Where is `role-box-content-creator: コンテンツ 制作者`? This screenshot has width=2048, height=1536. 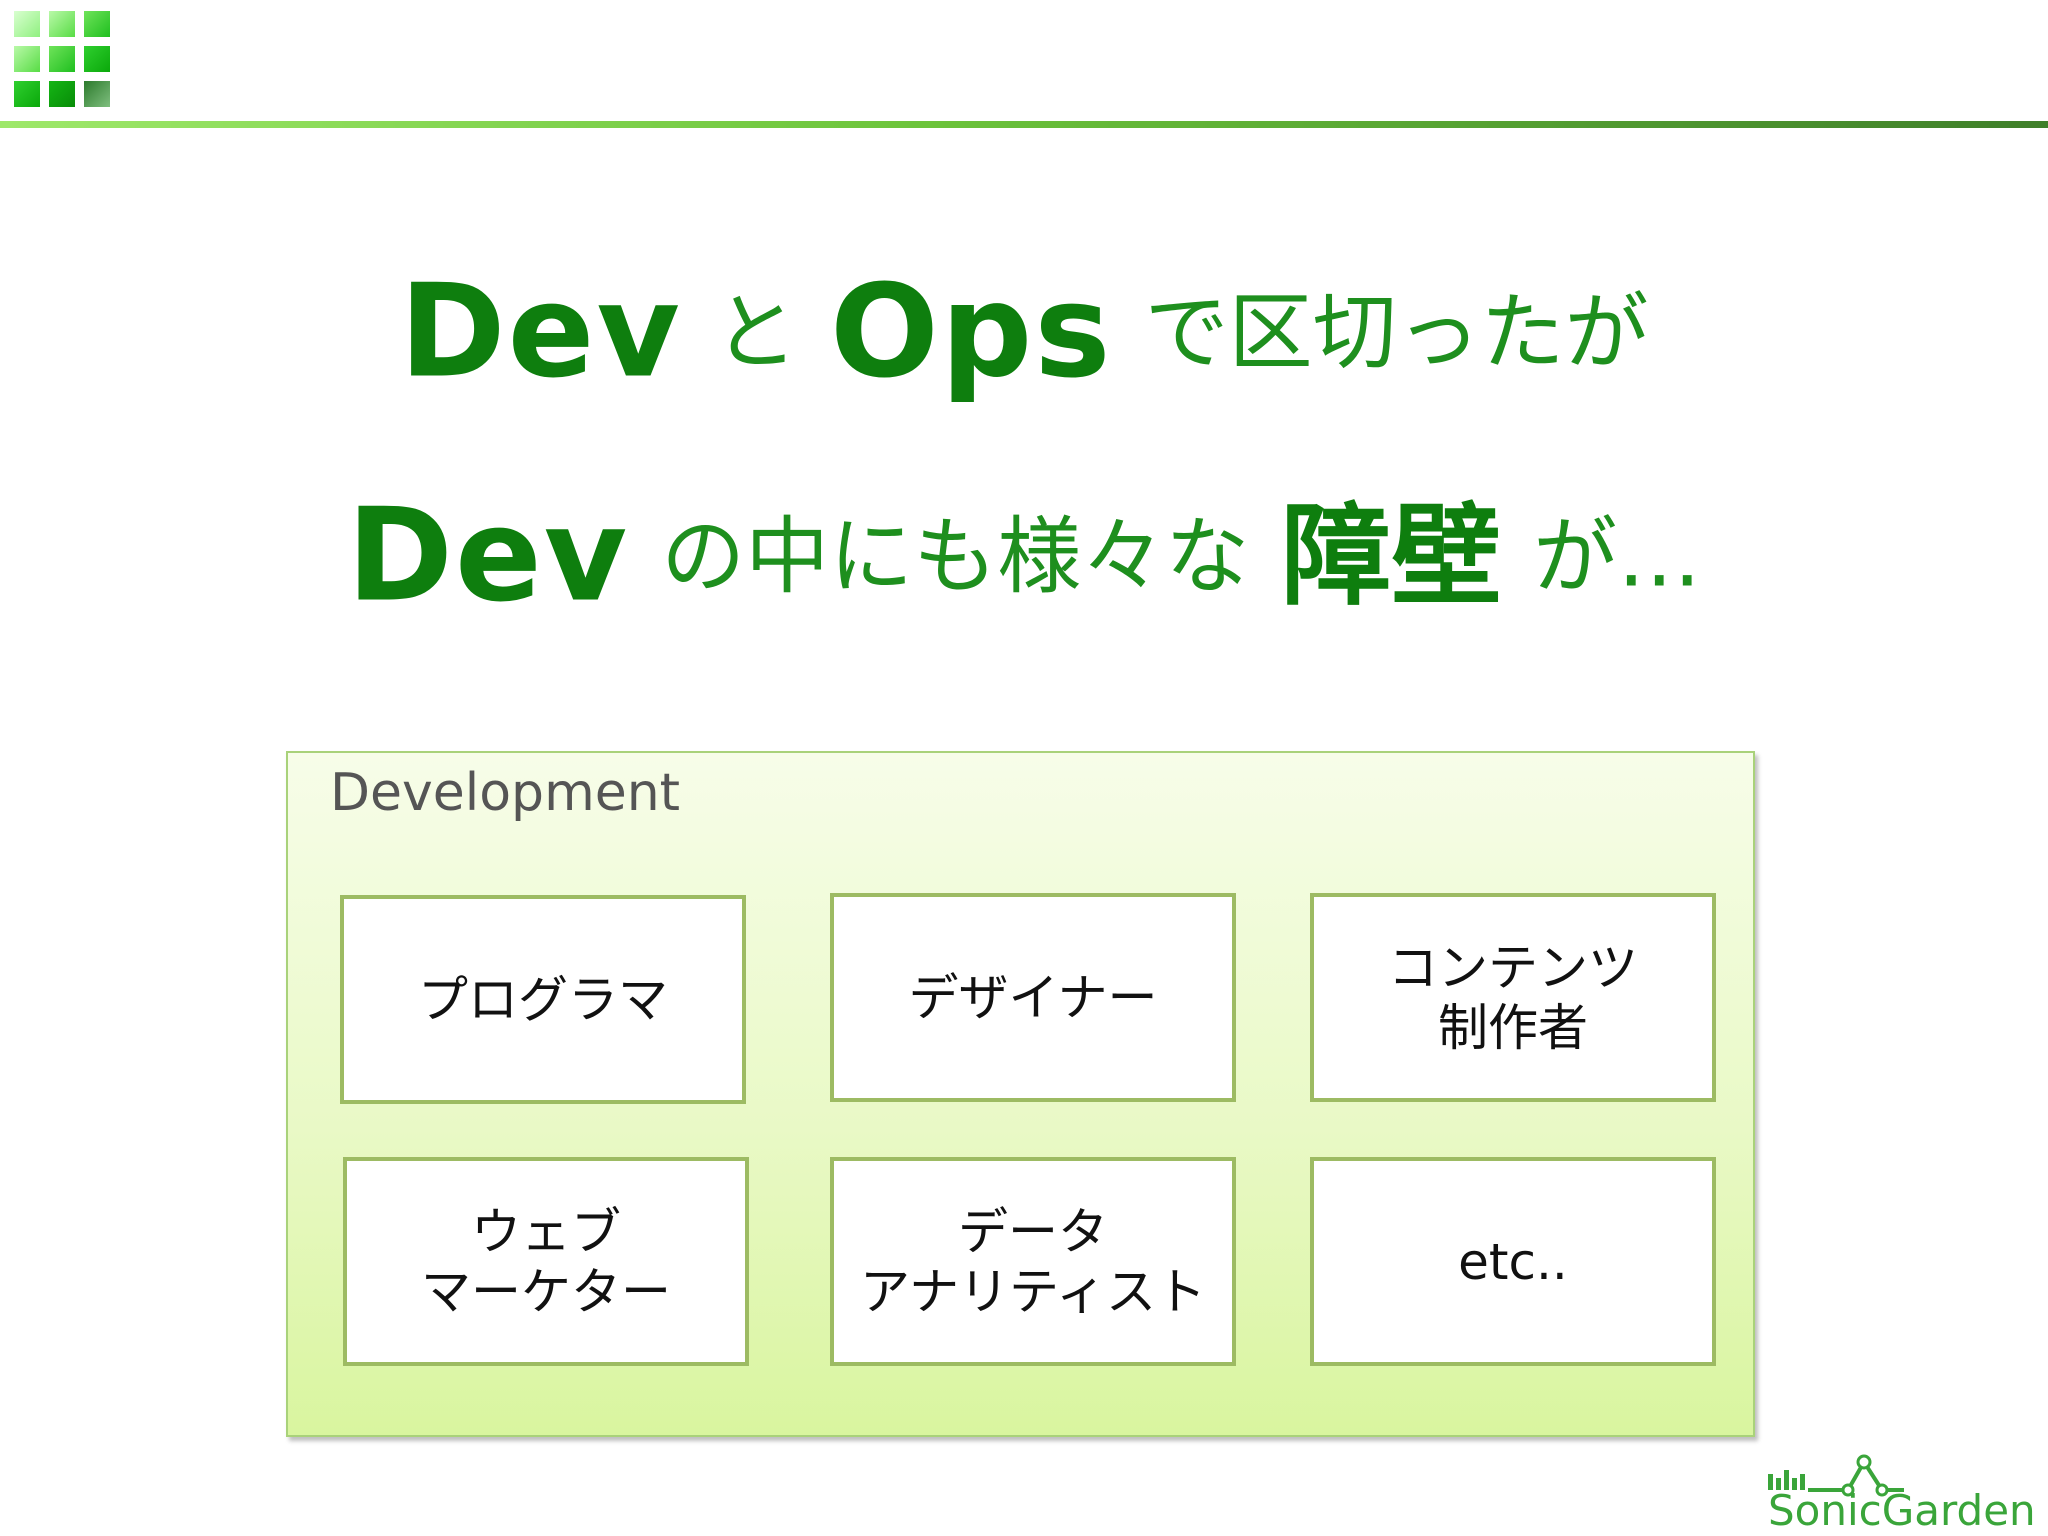
role-box-content-creator: コンテンツ 制作者 is located at coordinates (1513, 997).